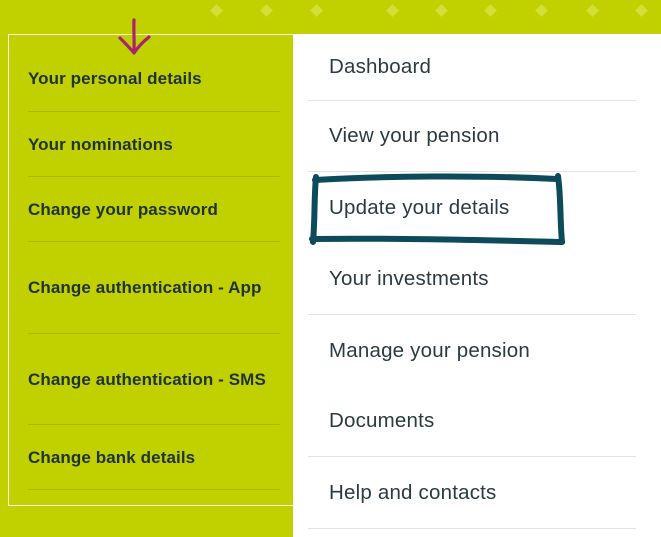 The image size is (661, 537). What do you see at coordinates (115, 78) in the screenshot?
I see `submenu-item-label: Your personal details` at bounding box center [115, 78].